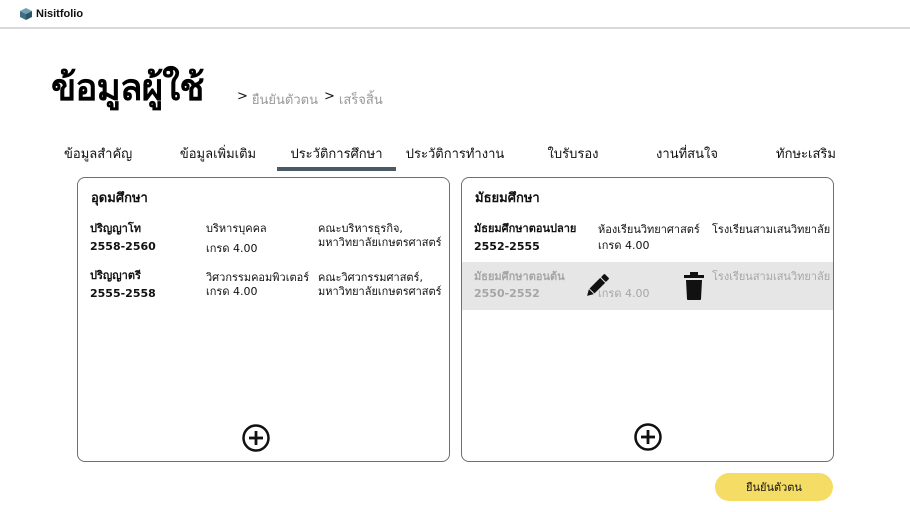 The height and width of the screenshot is (512, 910). I want to click on program: ห้องเรียนวิทยาศาสตร์, so click(649, 229).